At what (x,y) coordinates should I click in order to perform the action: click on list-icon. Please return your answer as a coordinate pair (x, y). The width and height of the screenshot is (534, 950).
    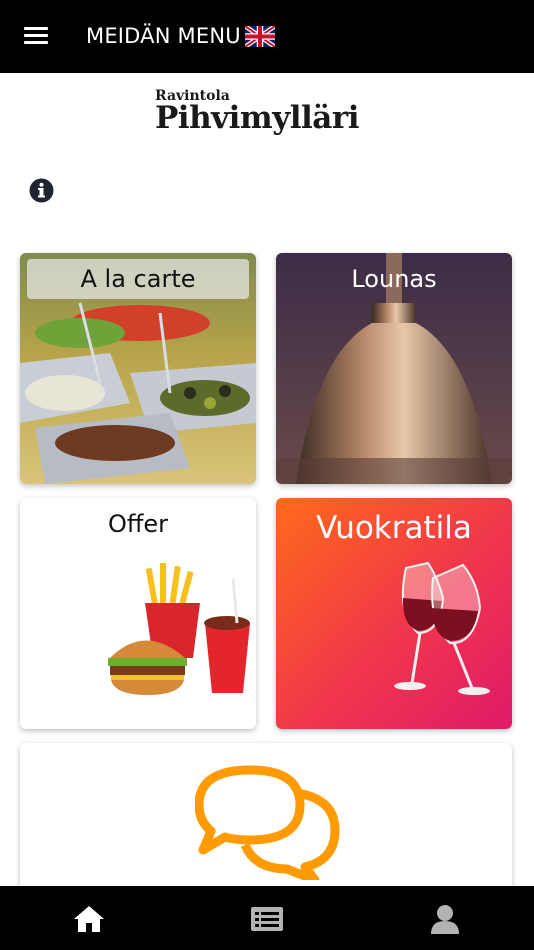
    Looking at the image, I should click on (267, 919).